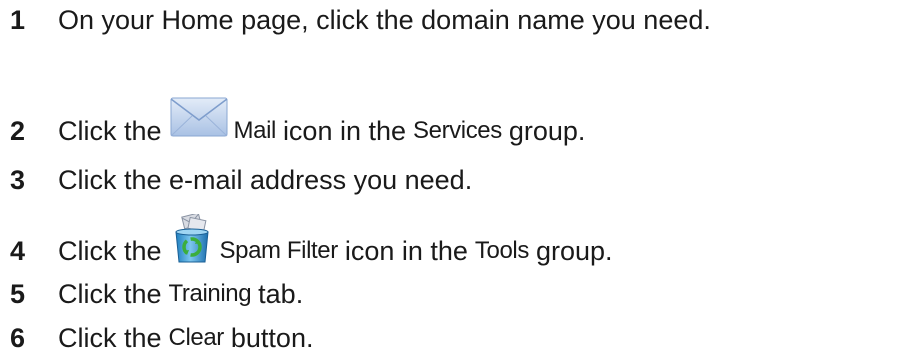 This screenshot has height=354, width=899. I want to click on step-5: 5 Click the Training tab., so click(156, 294).